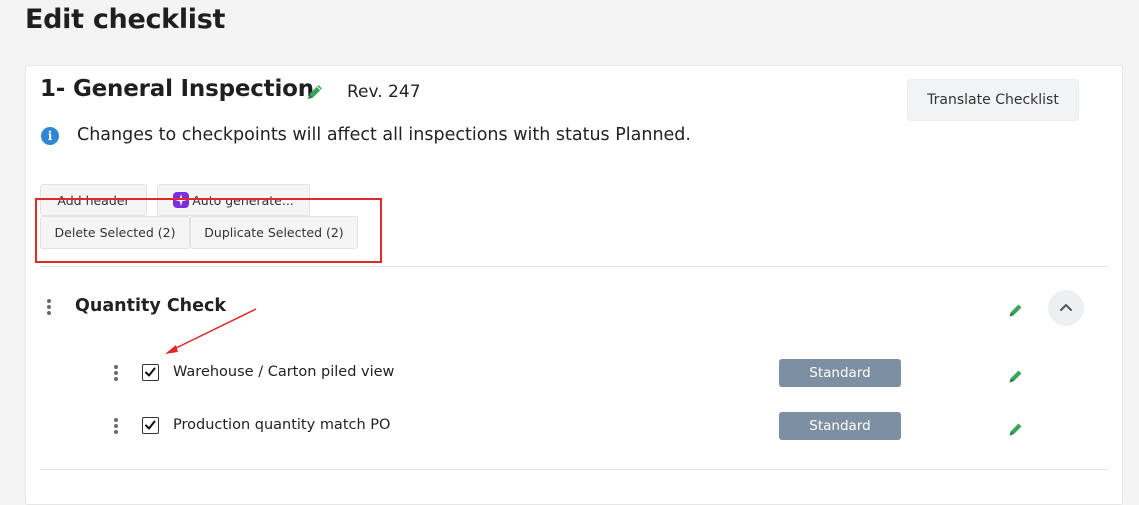 The width and height of the screenshot is (1139, 505). What do you see at coordinates (384, 92) in the screenshot?
I see `revision-label: Rev. 247` at bounding box center [384, 92].